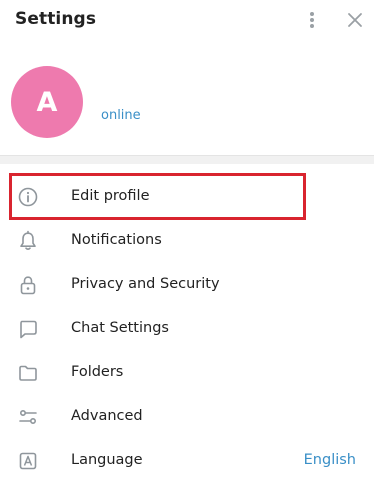  I want to click on menu-item-label: Language, so click(107, 460).